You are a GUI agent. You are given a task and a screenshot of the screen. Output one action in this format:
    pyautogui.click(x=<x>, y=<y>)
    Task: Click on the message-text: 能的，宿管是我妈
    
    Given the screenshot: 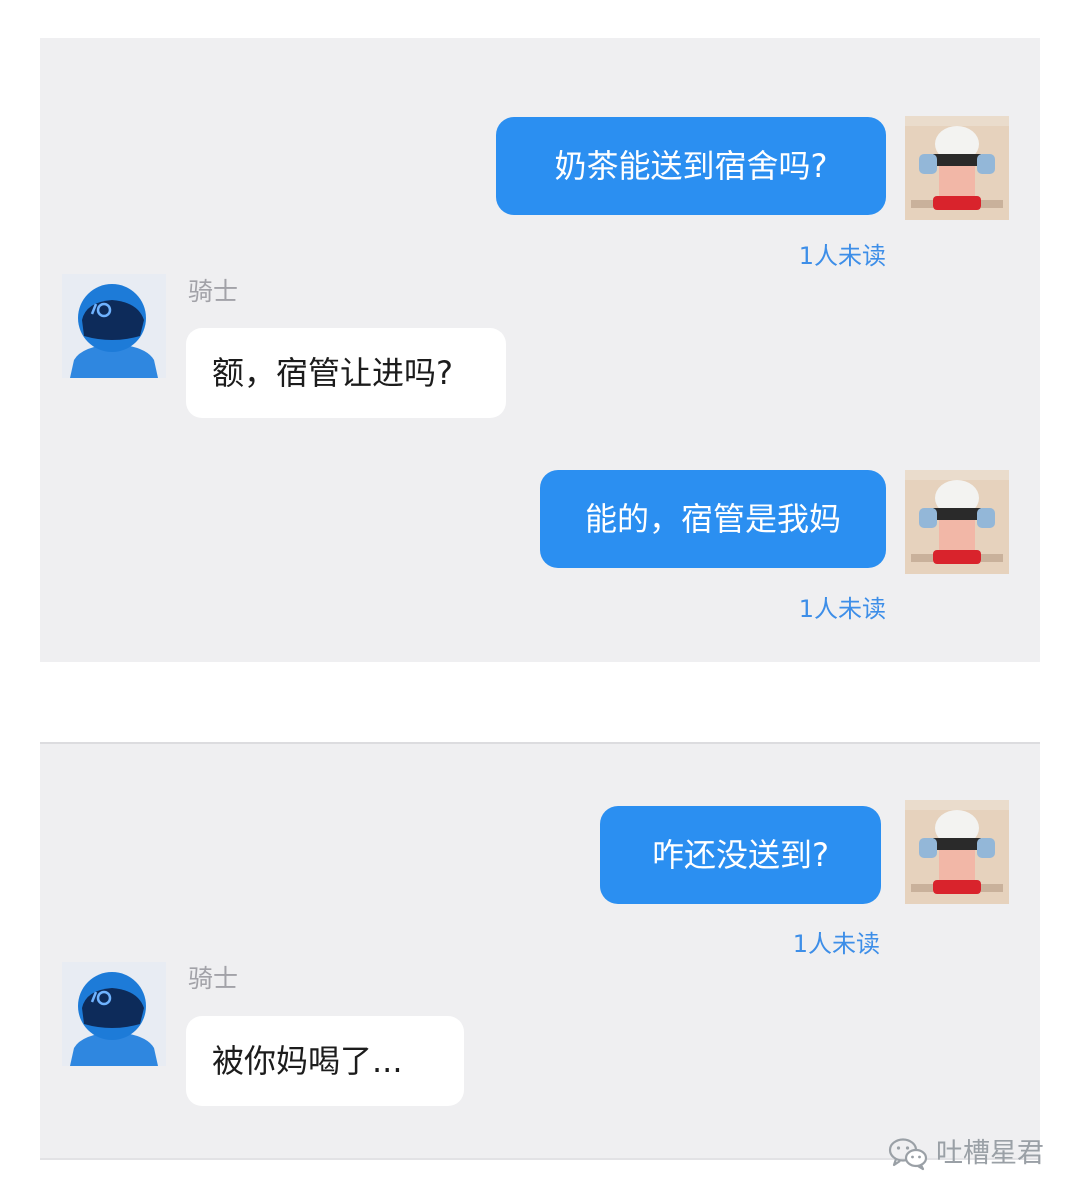 What is the action you would take?
    pyautogui.click(x=712, y=519)
    